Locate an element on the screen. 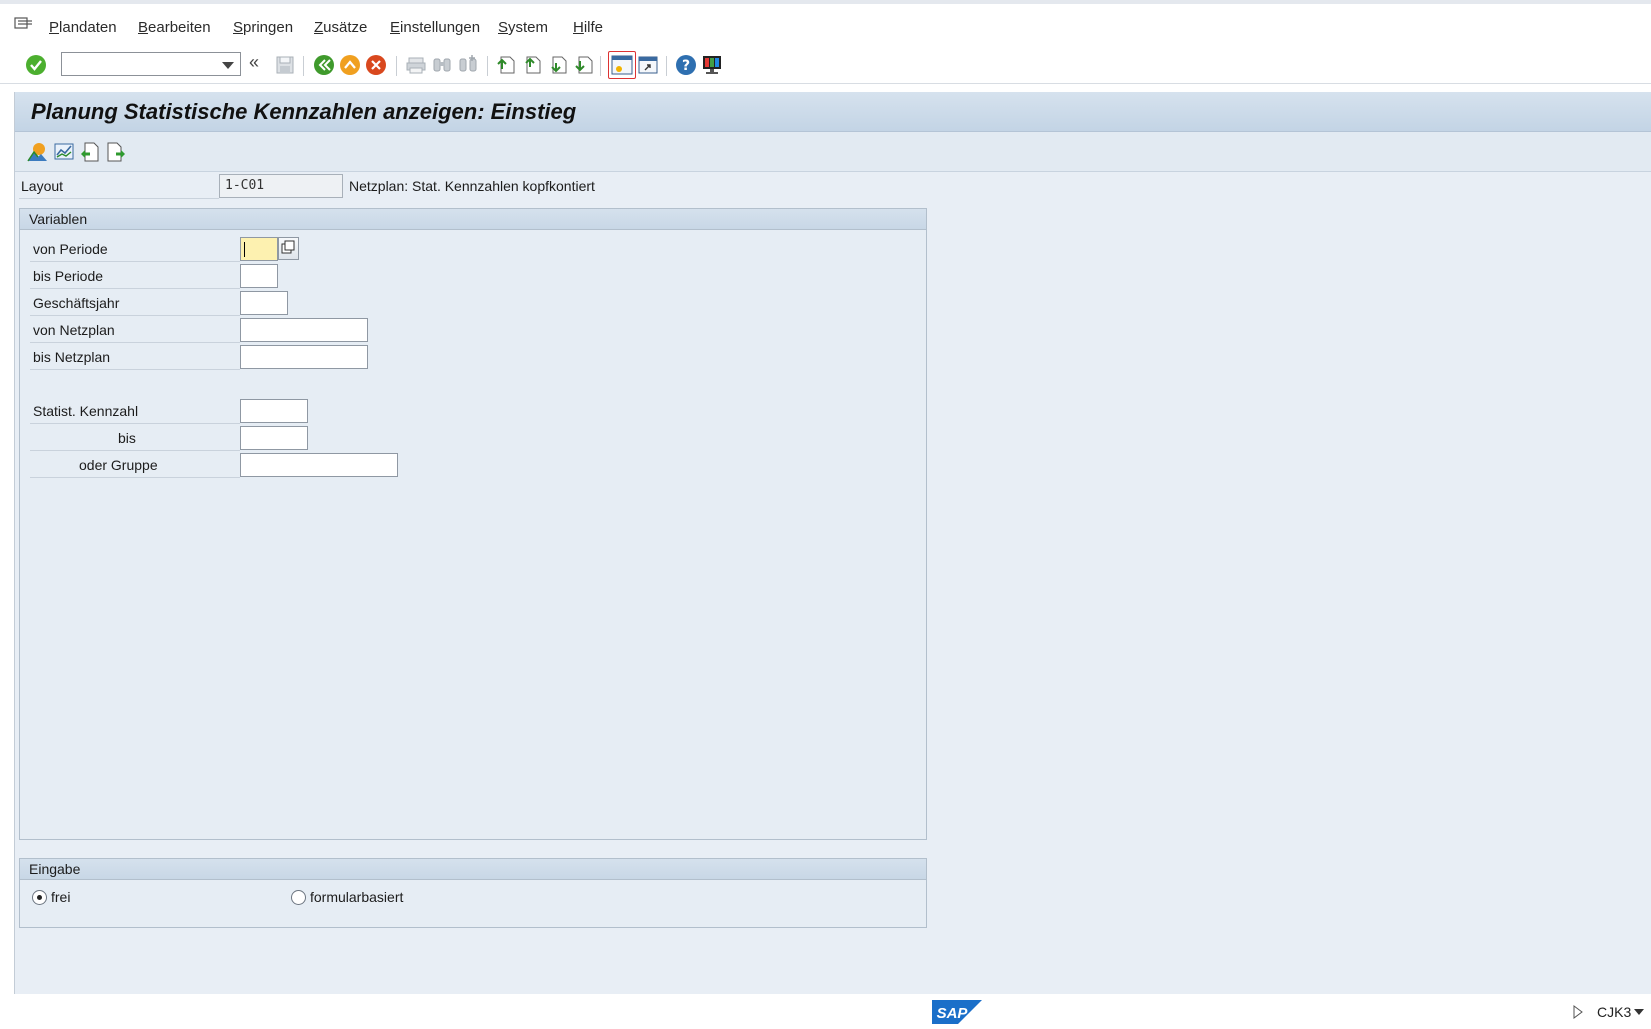 The height and width of the screenshot is (1029, 1651). transaction-code: CJK3 is located at coordinates (1614, 1012).